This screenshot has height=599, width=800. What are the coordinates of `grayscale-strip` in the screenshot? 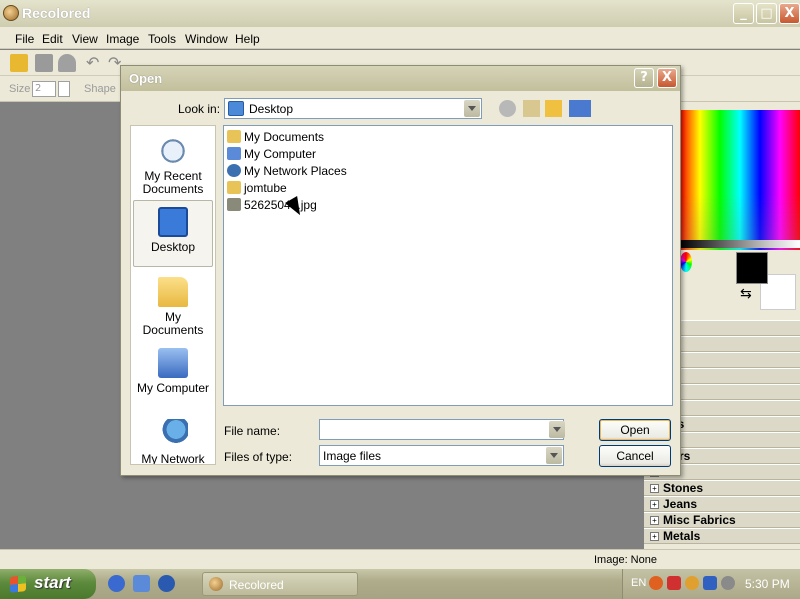 It's located at (740, 244).